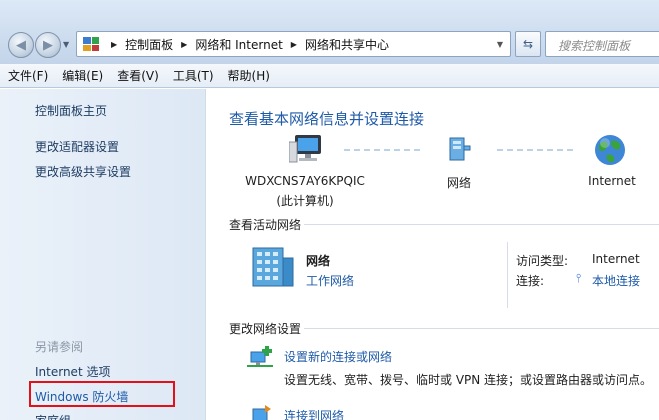 The height and width of the screenshot is (420, 659). What do you see at coordinates (260, 356) in the screenshot?
I see `new-connection-icon` at bounding box center [260, 356].